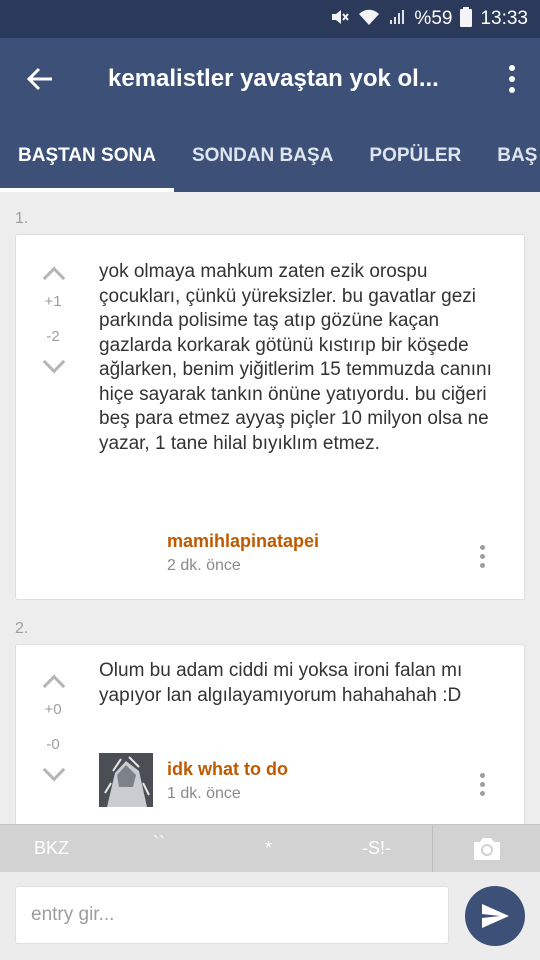  Describe the element at coordinates (53, 301) in the screenshot. I see `upvote-count: +1` at that location.